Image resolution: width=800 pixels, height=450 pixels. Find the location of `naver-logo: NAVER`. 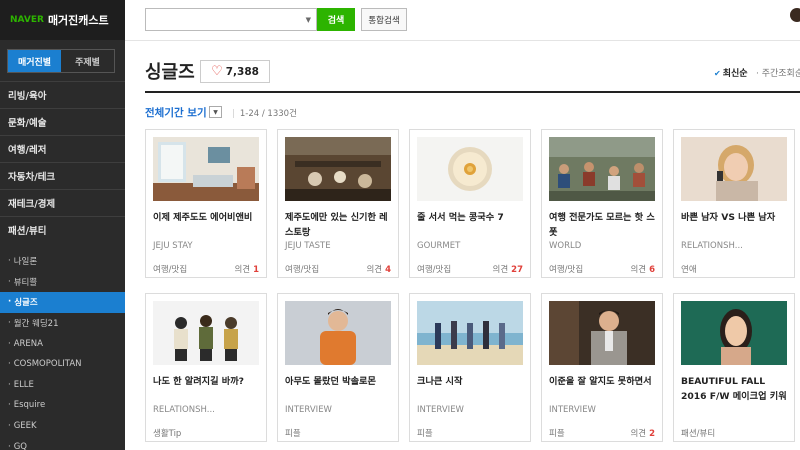

naver-logo: NAVER is located at coordinates (27, 20).